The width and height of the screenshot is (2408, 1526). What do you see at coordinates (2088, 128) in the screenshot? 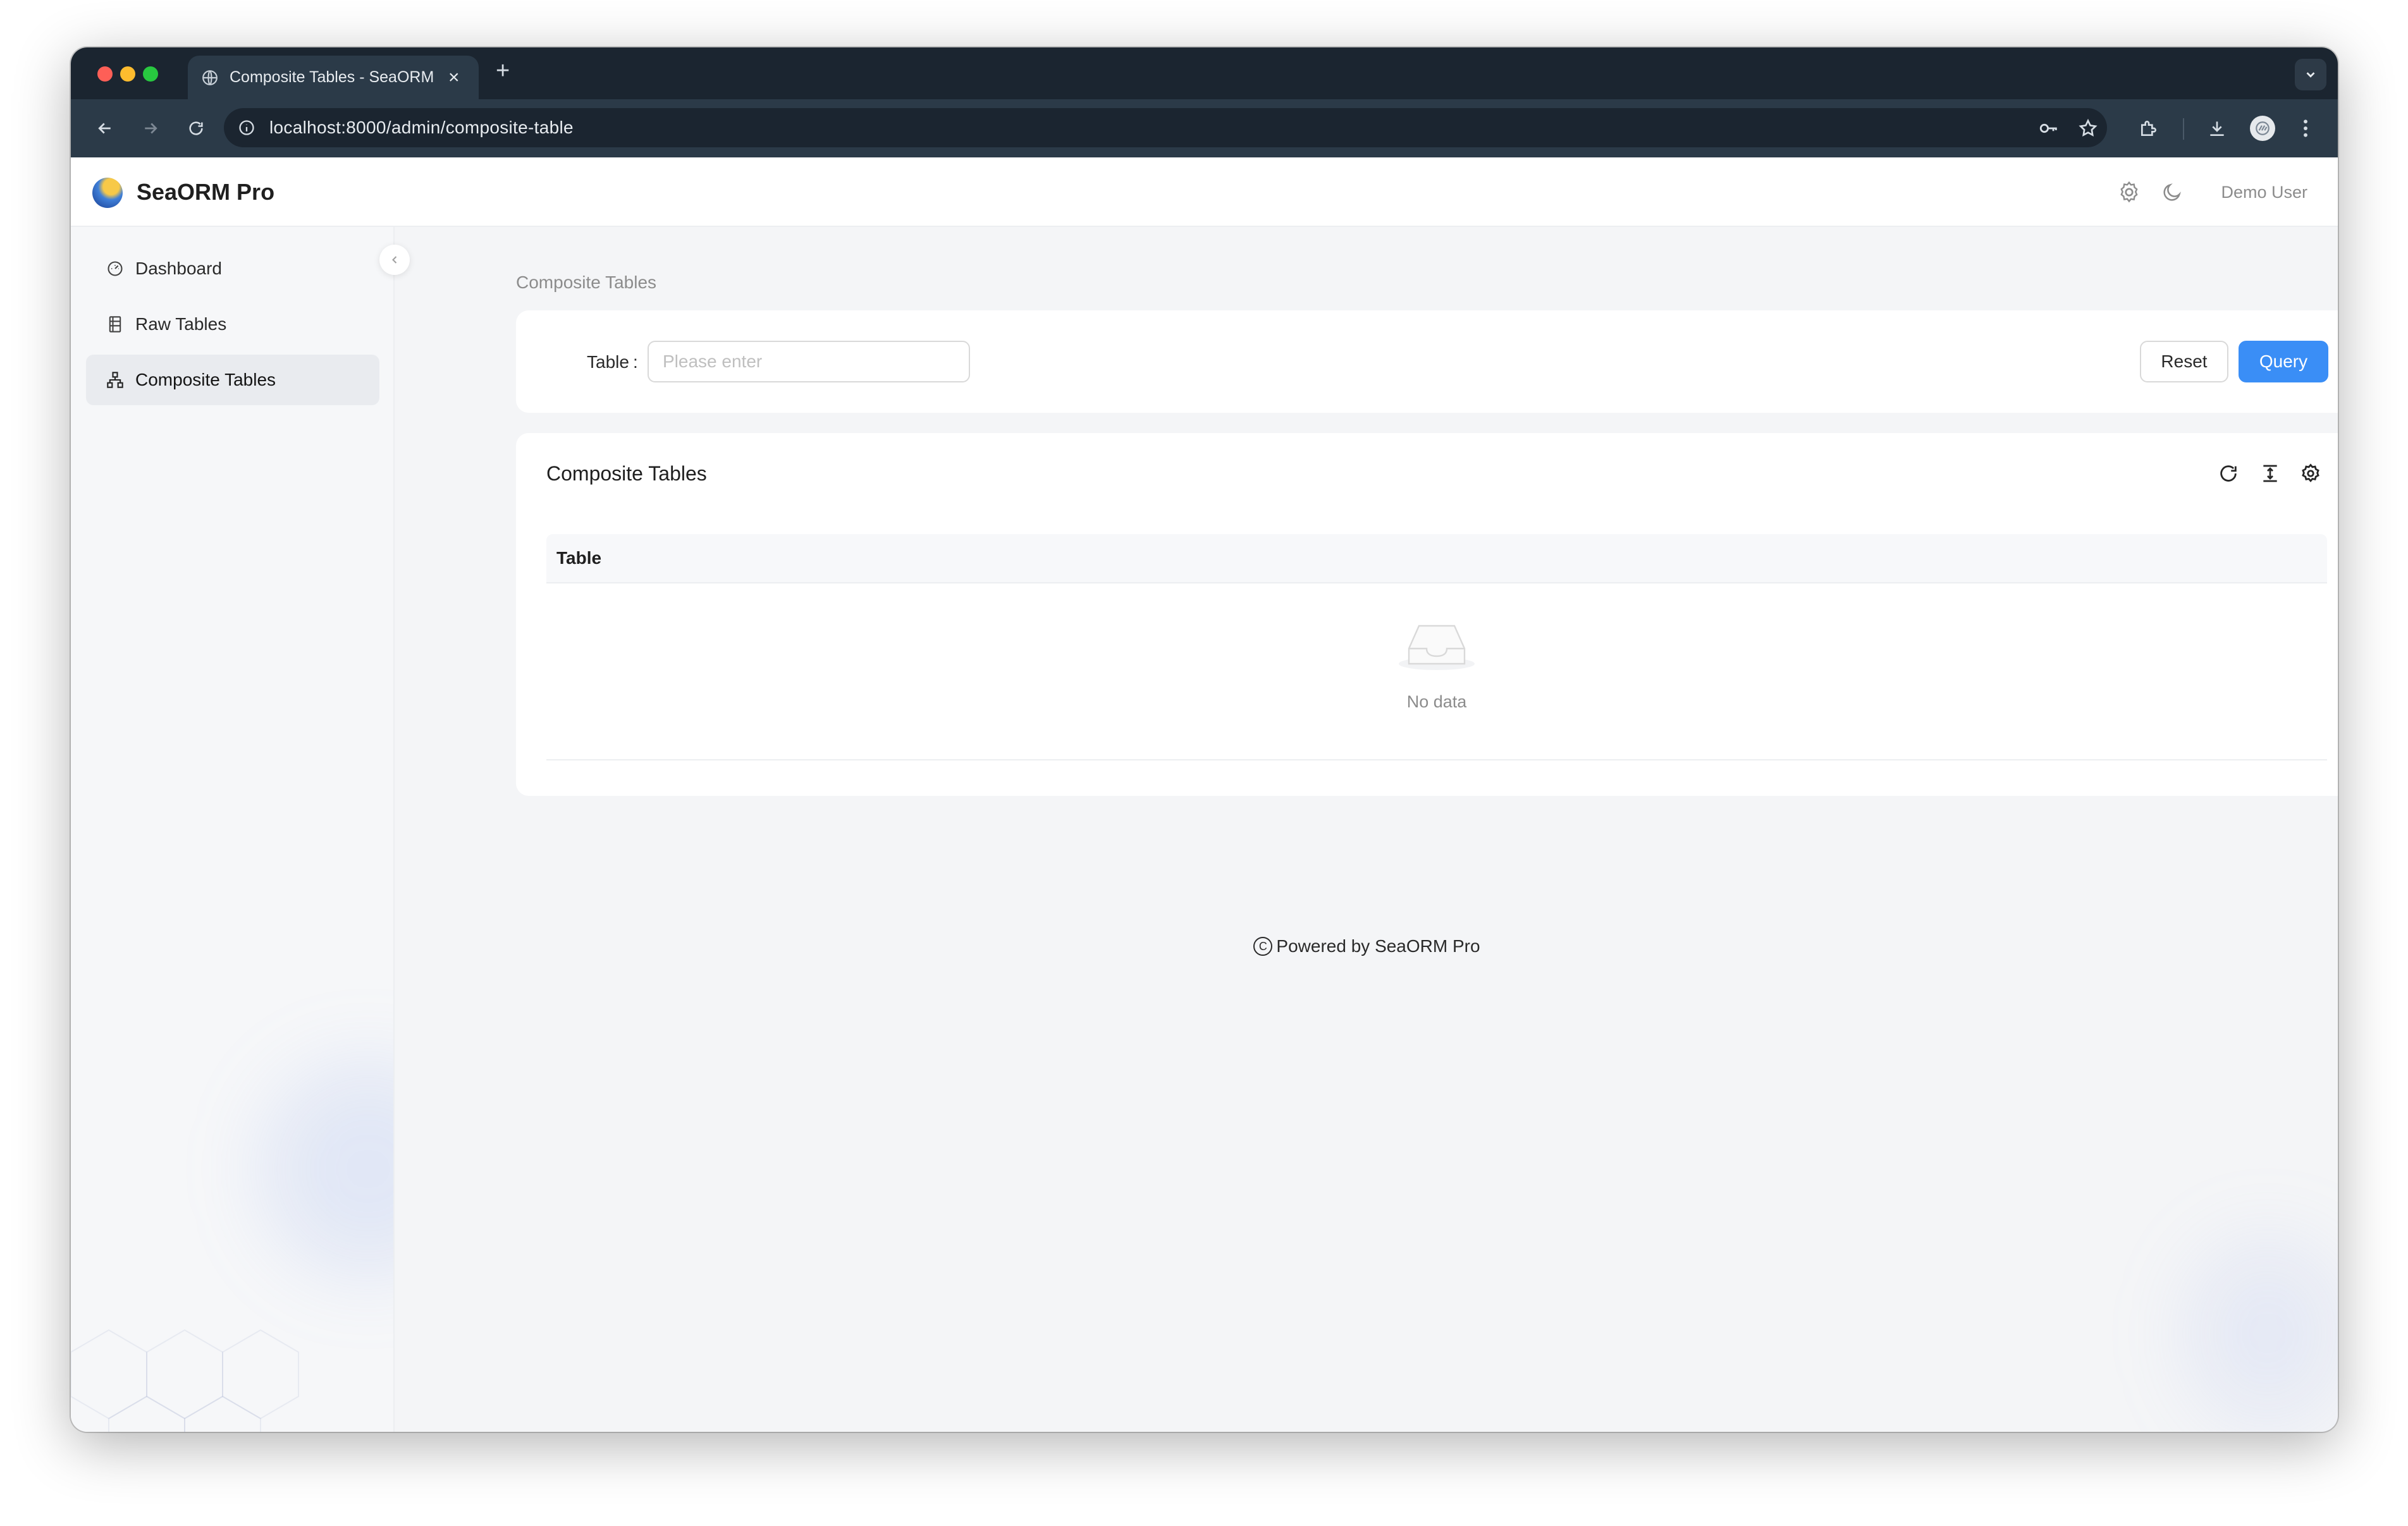
I see `bookmark-star-icon` at bounding box center [2088, 128].